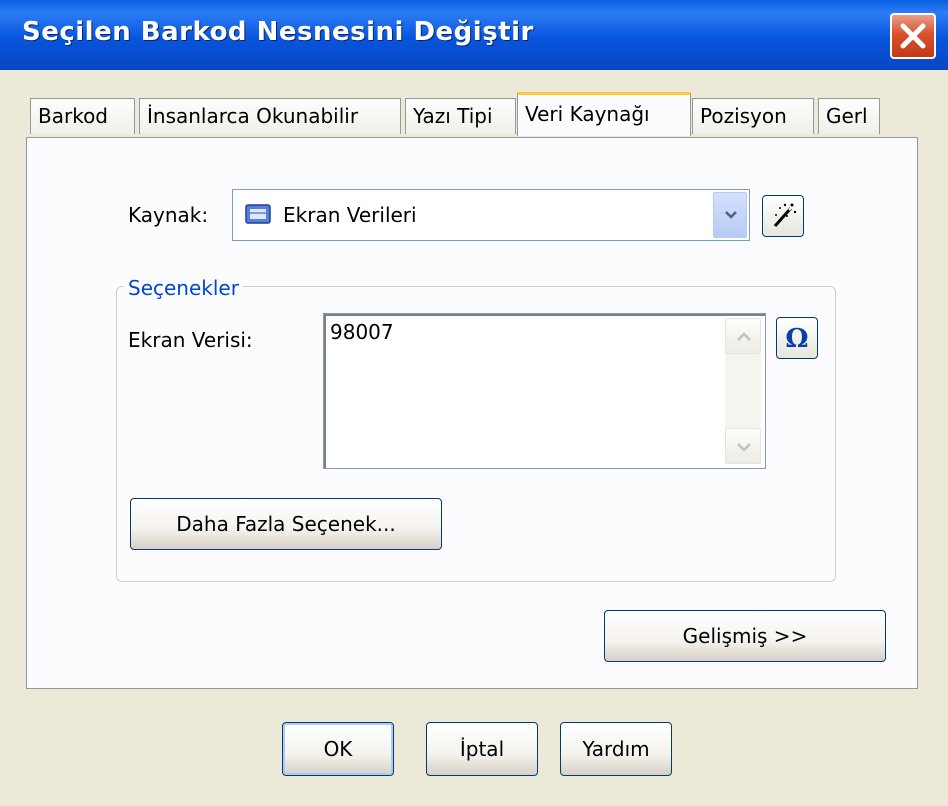  Describe the element at coordinates (849, 116) in the screenshot. I see `tab-gerl: Gerl` at that location.